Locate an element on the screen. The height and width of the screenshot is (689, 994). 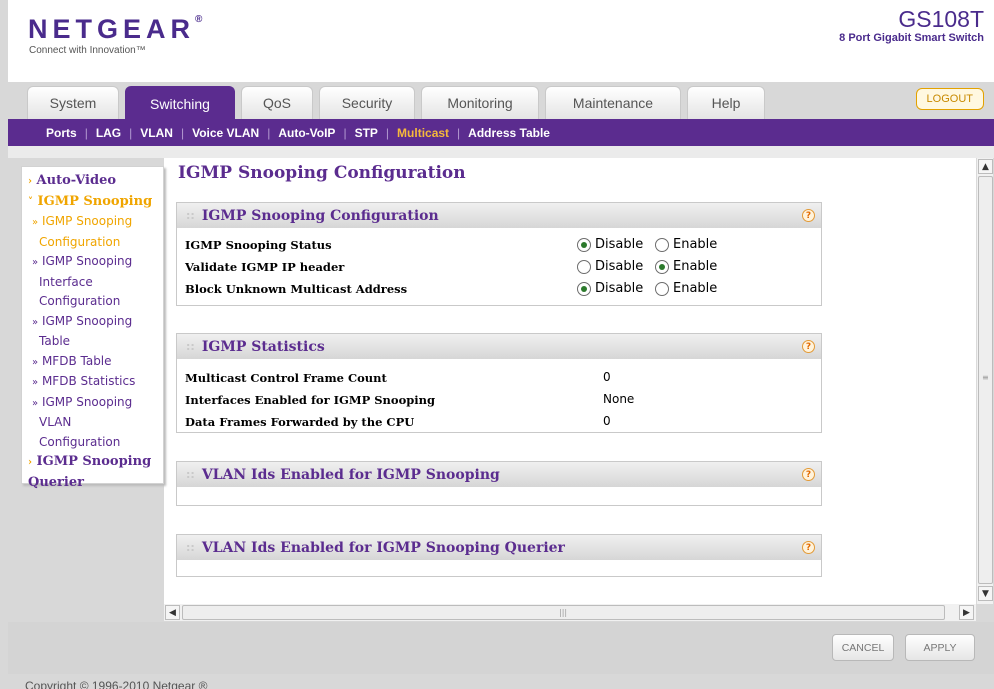
tab-system: System is located at coordinates (73, 102).